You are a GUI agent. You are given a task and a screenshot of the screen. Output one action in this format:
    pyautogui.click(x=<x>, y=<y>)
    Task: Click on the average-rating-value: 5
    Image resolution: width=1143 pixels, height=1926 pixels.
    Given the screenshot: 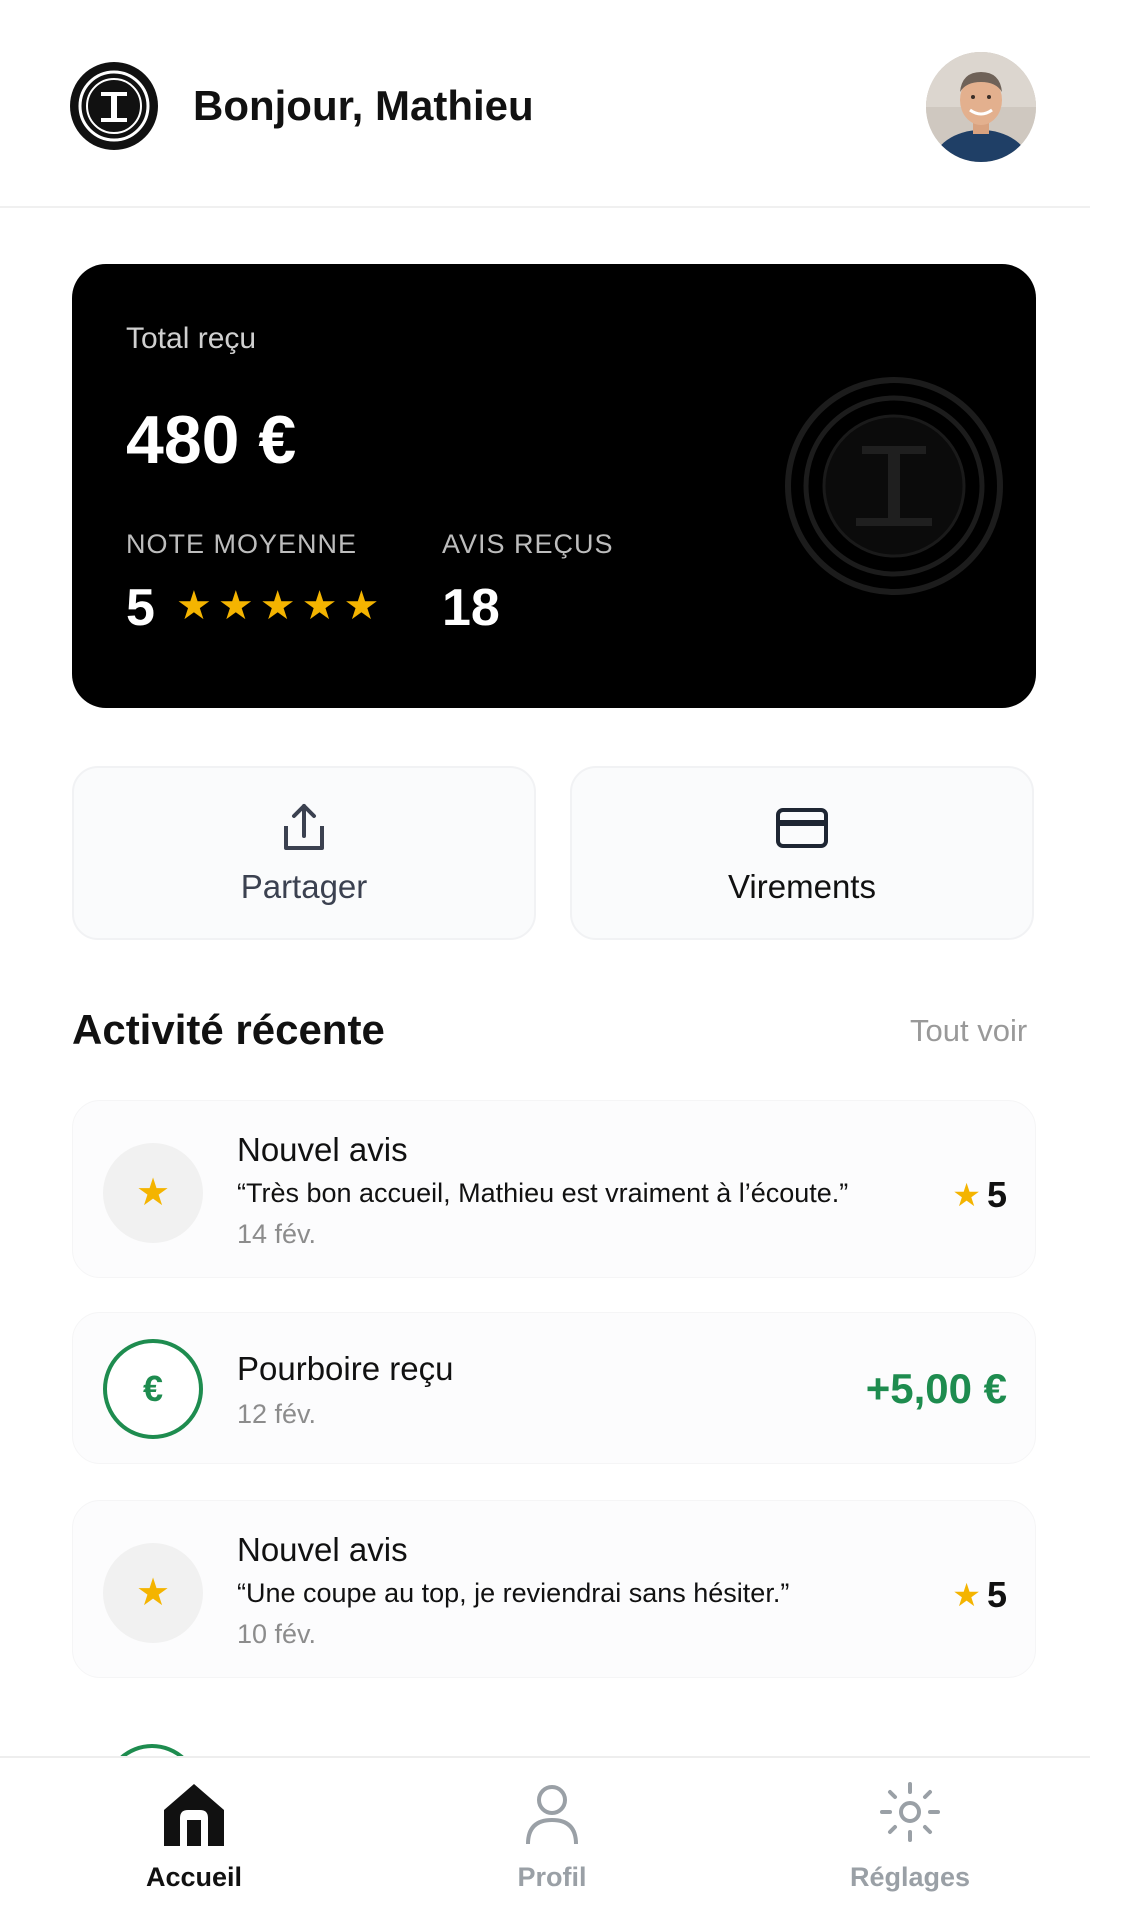 What is the action you would take?
    pyautogui.click(x=140, y=608)
    